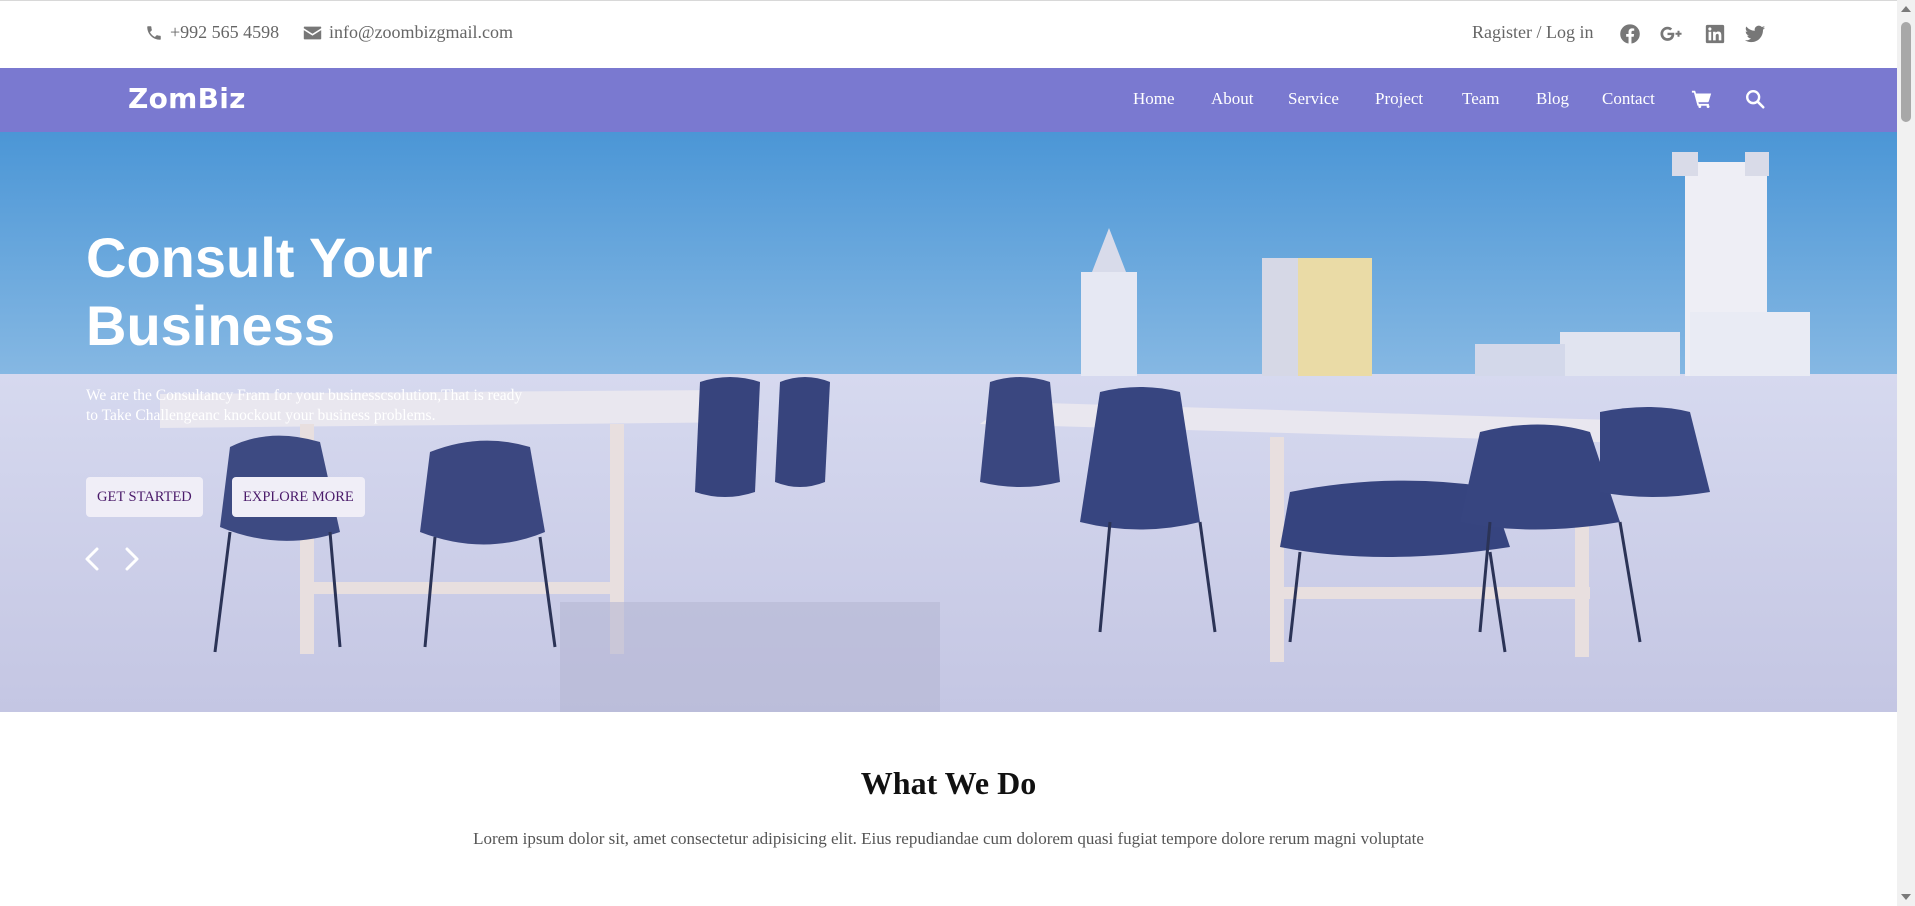 The height and width of the screenshot is (906, 1915). Describe the element at coordinates (1671, 34) in the screenshot. I see `google-plus-icon` at that location.